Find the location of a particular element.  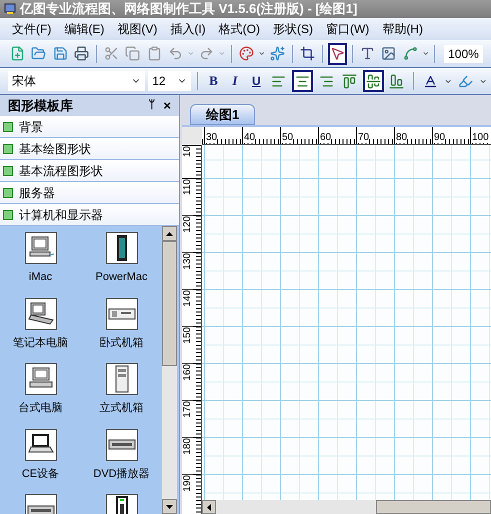

text-icon is located at coordinates (367, 53).